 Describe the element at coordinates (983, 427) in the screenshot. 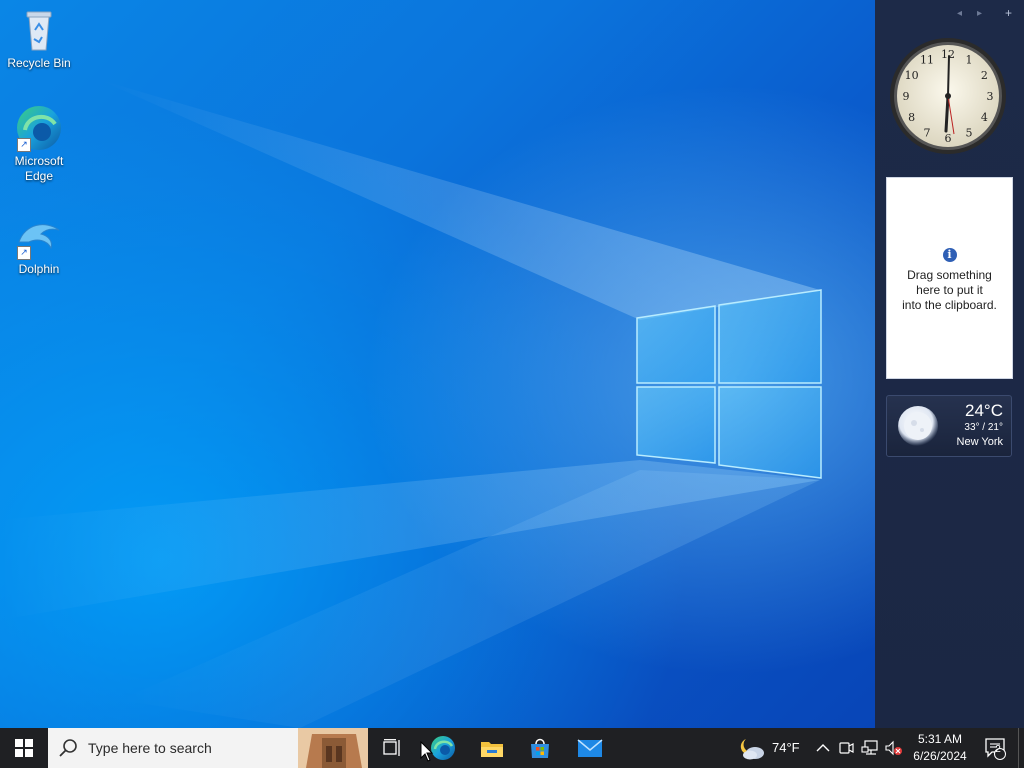

I see `weather-high-low: 33° / 21°` at that location.